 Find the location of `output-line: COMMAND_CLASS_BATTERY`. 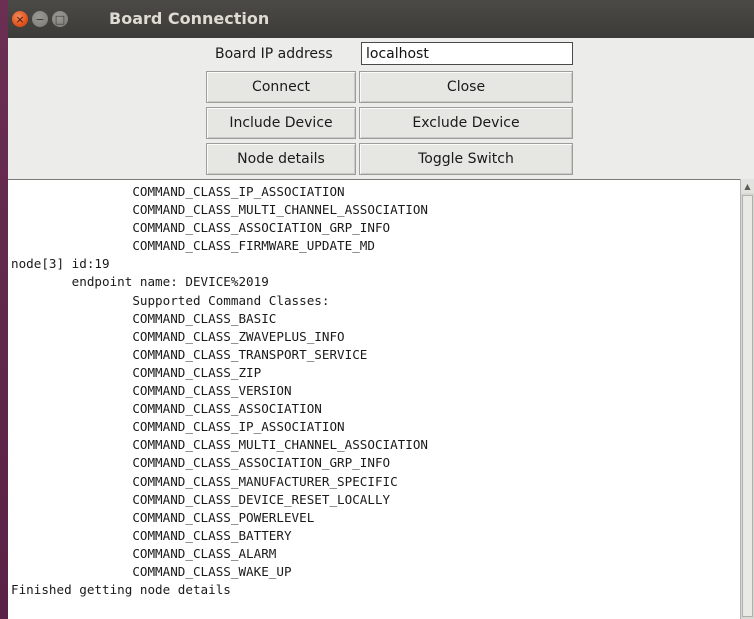

output-line: COMMAND_CLASS_BATTERY is located at coordinates (151, 535).